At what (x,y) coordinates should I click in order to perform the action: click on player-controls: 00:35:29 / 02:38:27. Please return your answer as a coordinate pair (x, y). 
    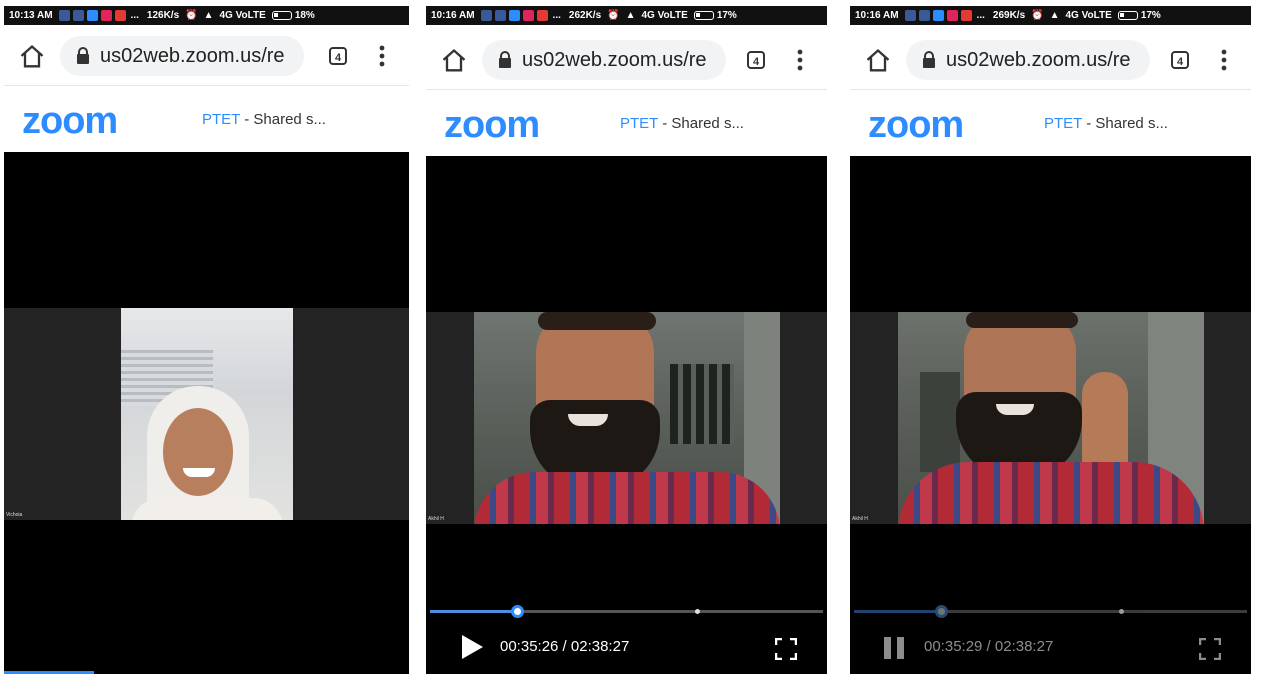
    Looking at the image, I should click on (1050, 644).